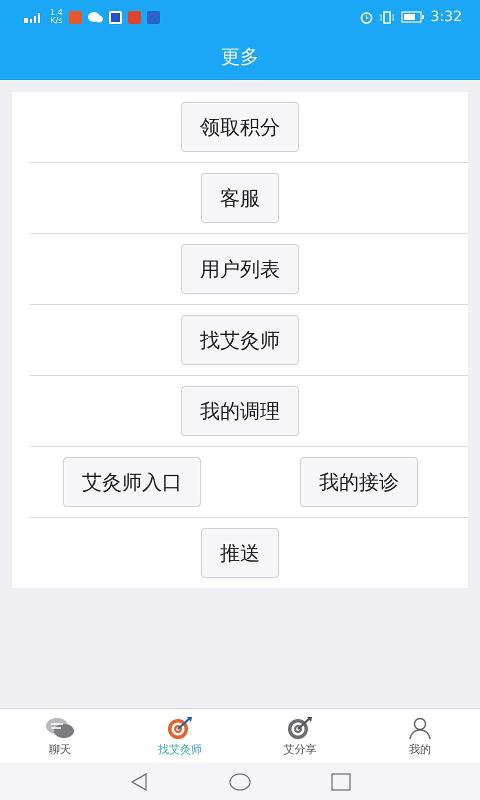 The height and width of the screenshot is (800, 480). I want to click on alarm-icon, so click(366, 17).